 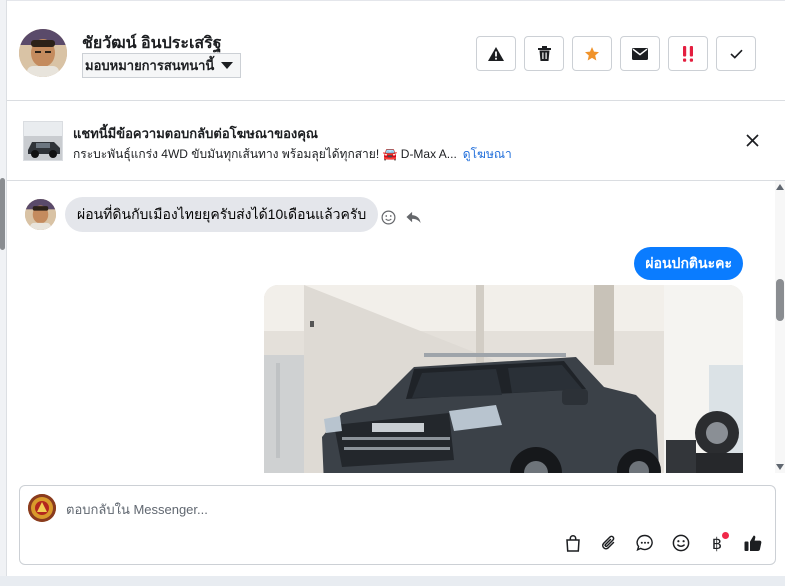 I want to click on left-panel-edge, so click(x=3, y=293).